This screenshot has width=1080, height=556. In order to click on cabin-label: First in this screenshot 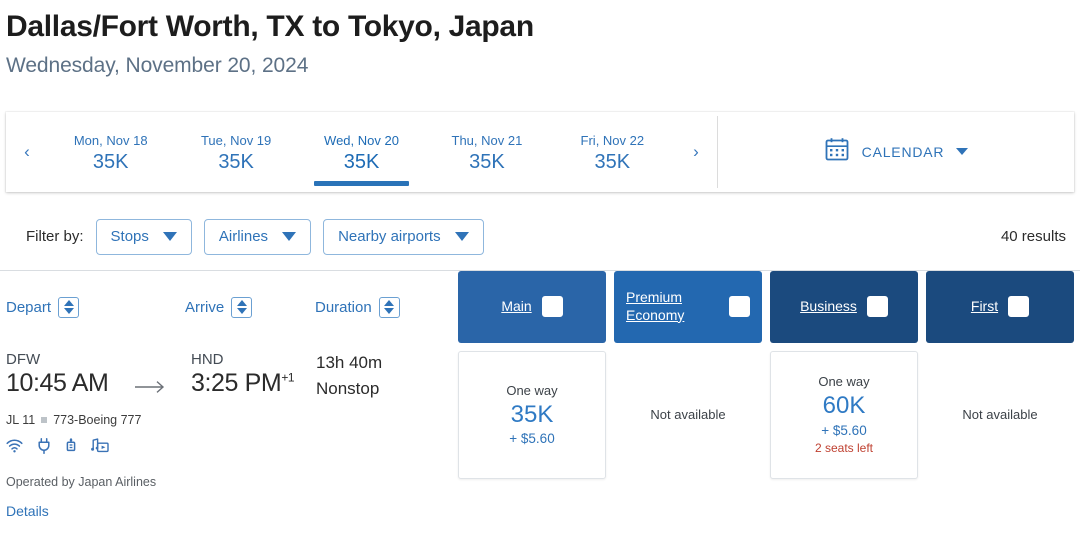, I will do `click(984, 305)`.